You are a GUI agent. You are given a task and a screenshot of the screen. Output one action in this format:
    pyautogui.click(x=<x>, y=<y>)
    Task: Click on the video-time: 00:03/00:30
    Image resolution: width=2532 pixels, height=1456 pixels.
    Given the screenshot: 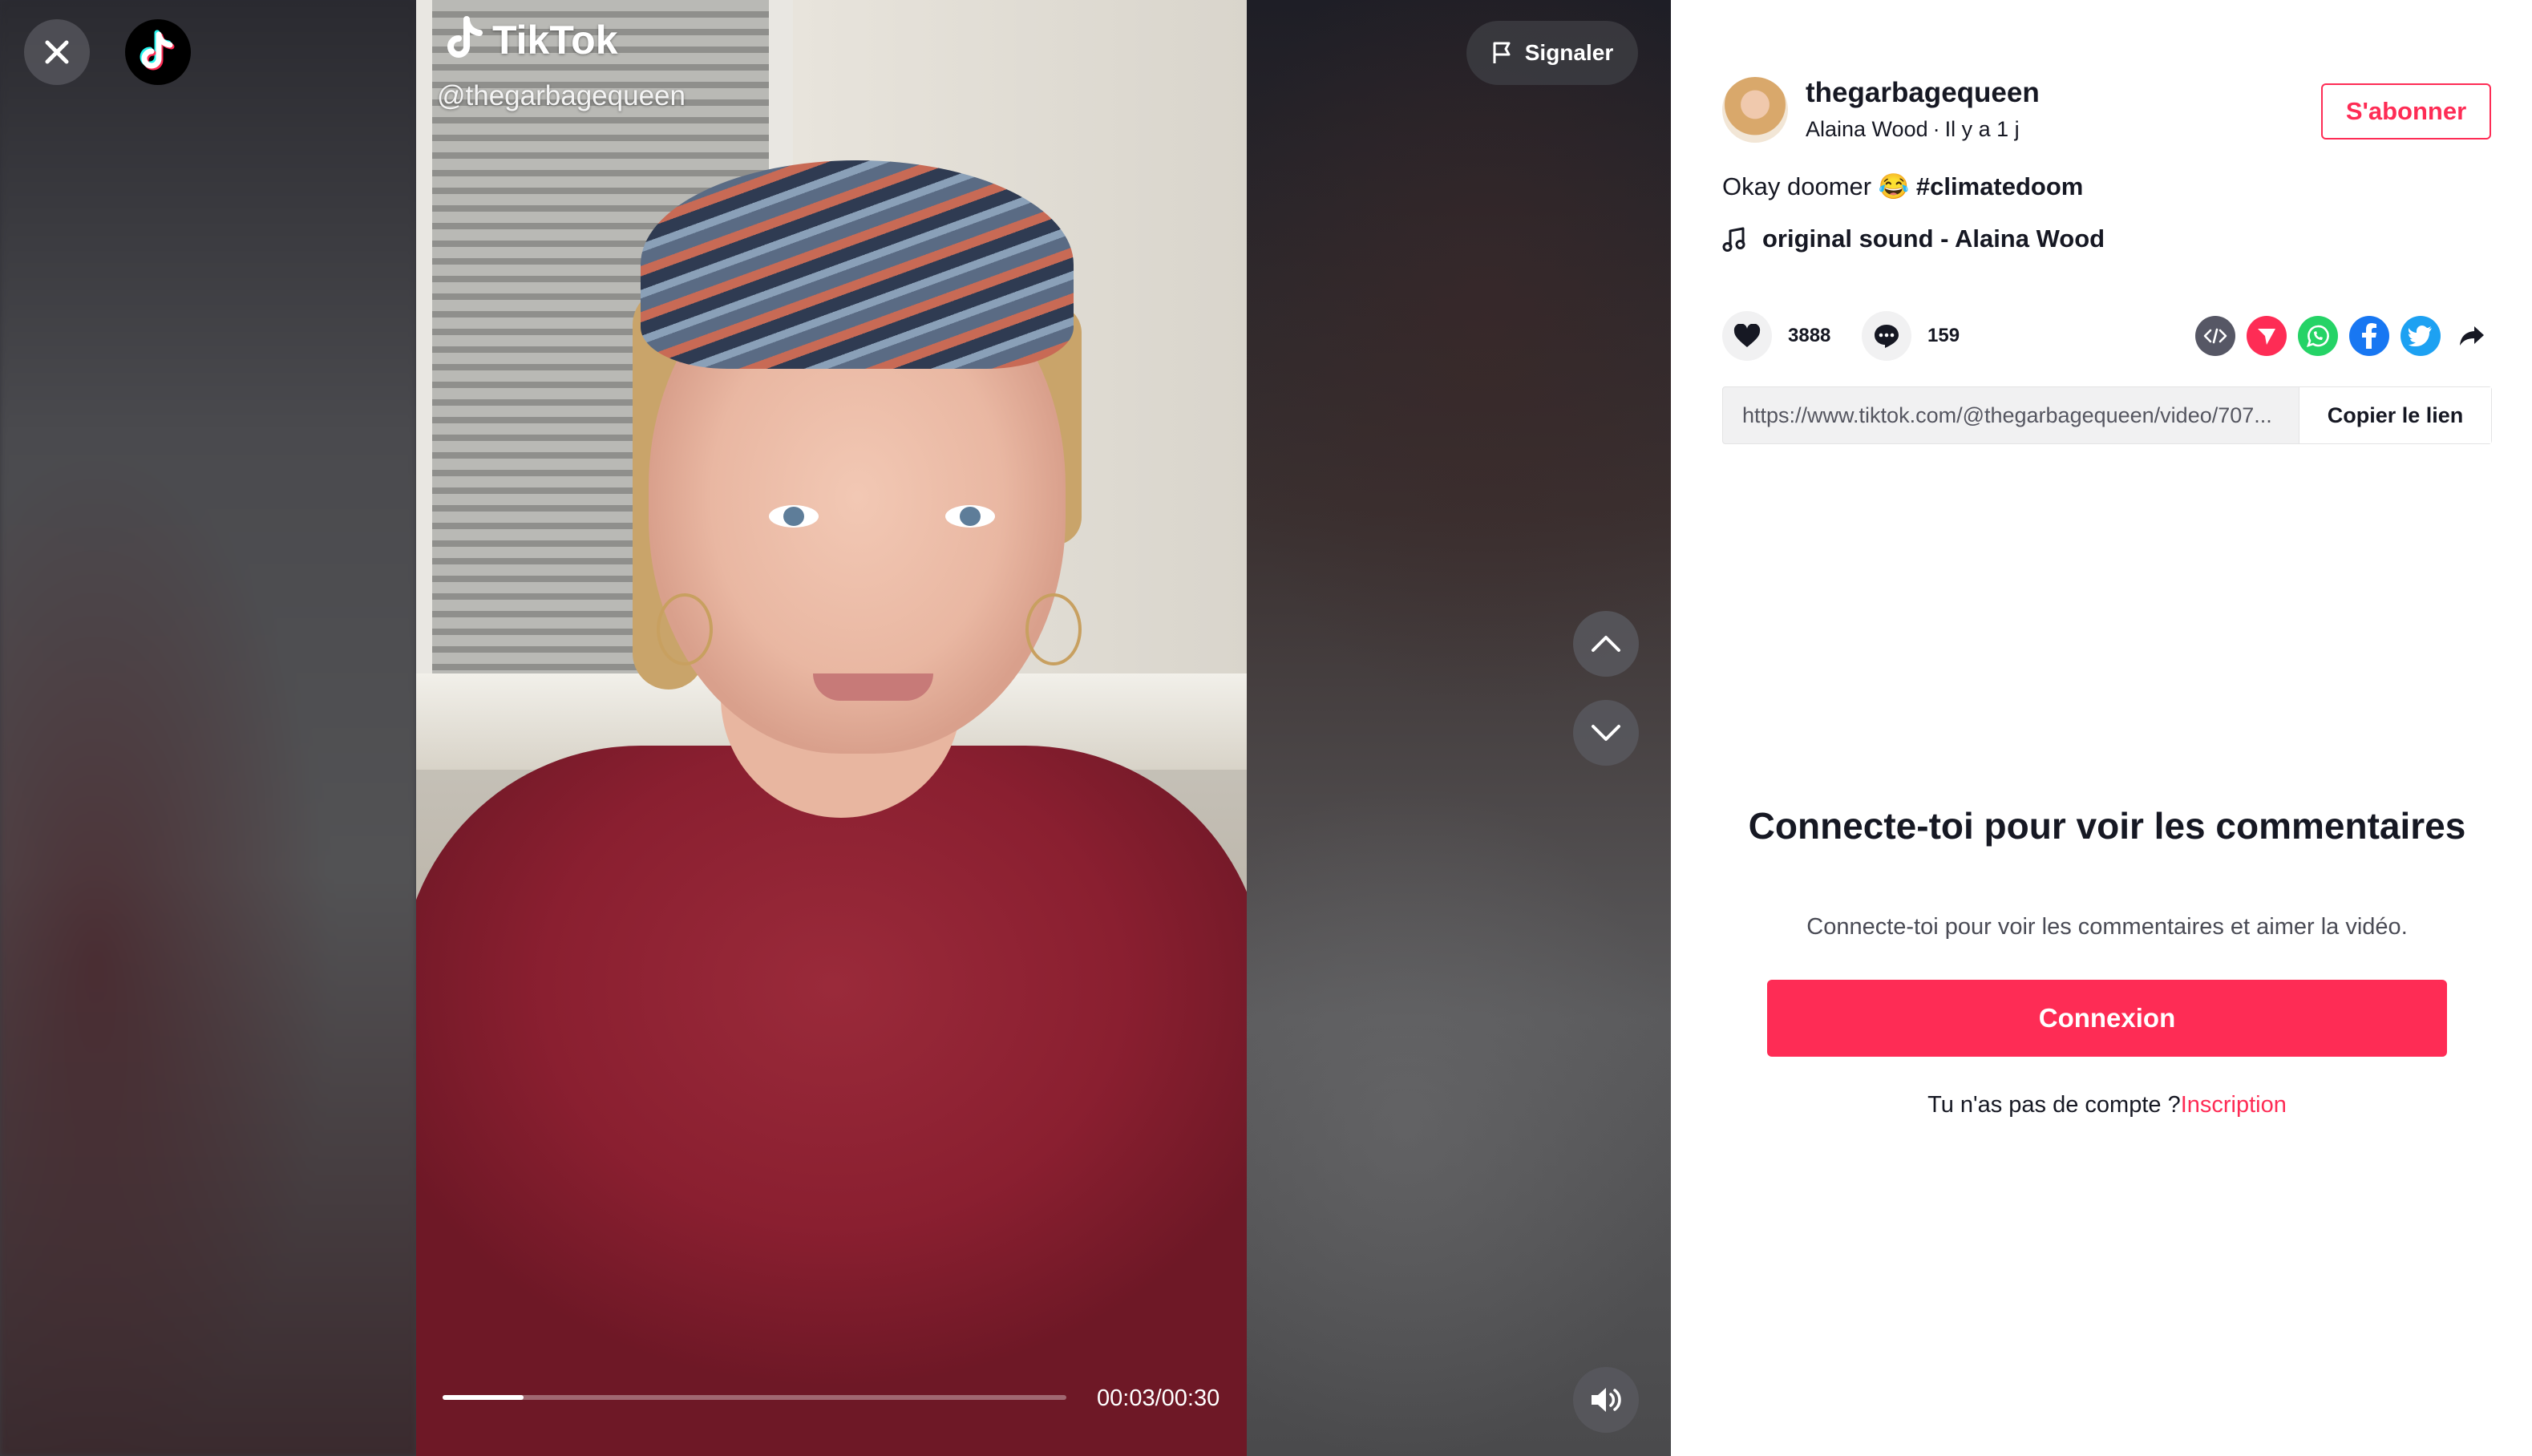 What is the action you would take?
    pyautogui.click(x=1158, y=1398)
    